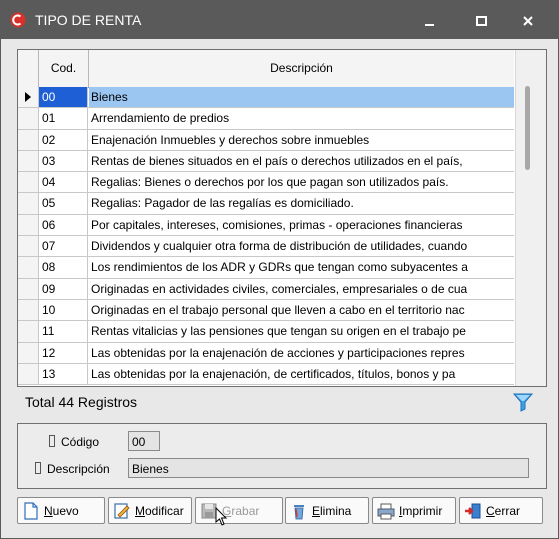 The width and height of the screenshot is (559, 539). I want to click on mouse-cursor-icon, so click(221, 516).